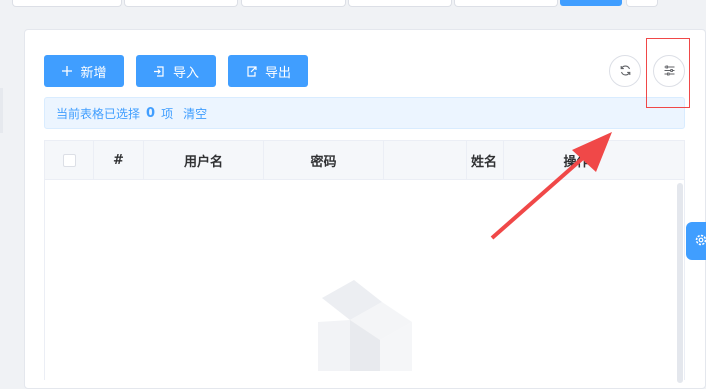  I want to click on empty-box-icon, so click(364, 322).